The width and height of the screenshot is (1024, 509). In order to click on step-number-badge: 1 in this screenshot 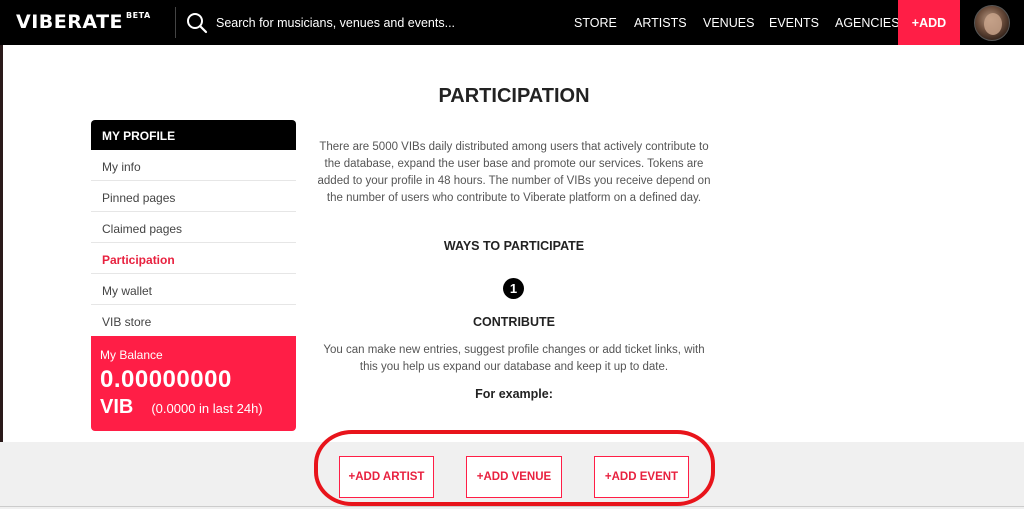, I will do `click(513, 288)`.